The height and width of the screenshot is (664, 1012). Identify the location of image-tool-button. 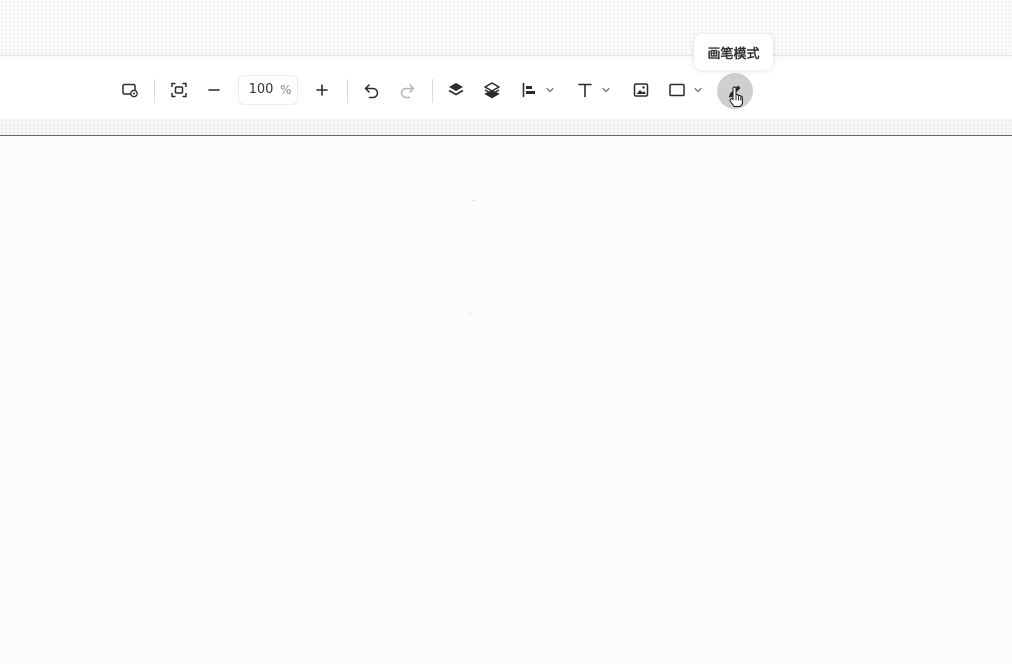
(641, 90).